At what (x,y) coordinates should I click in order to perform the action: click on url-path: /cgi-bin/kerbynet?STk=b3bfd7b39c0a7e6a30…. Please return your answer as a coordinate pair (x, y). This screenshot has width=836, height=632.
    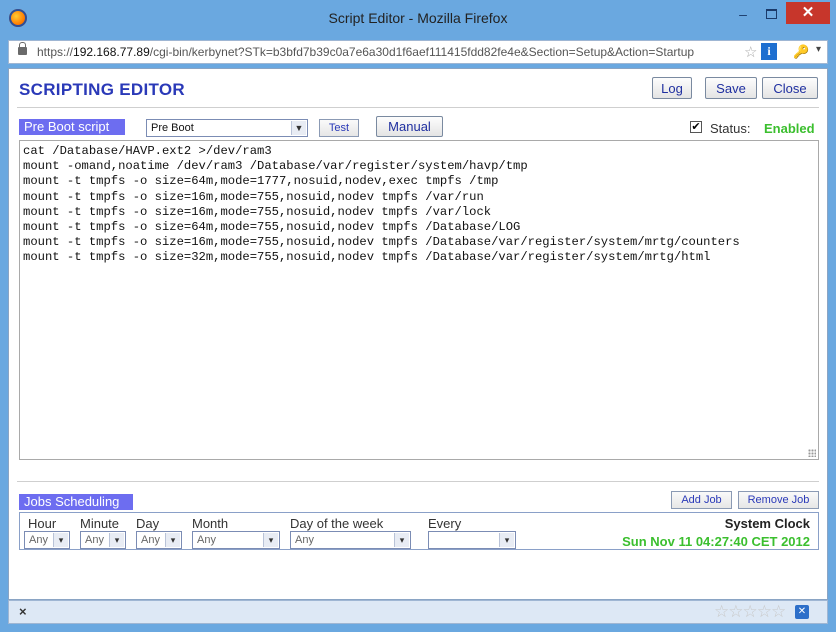
    Looking at the image, I should click on (422, 52).